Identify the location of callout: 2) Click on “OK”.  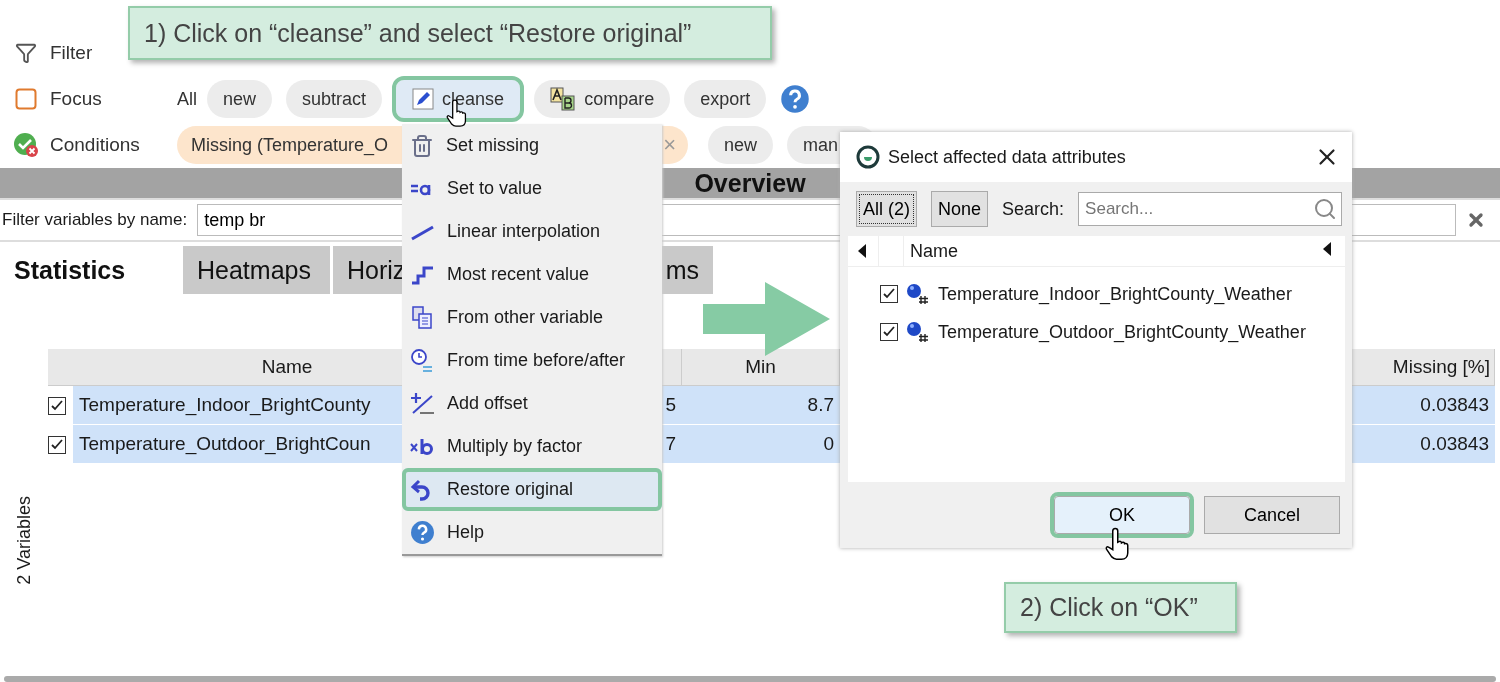
(1120, 607).